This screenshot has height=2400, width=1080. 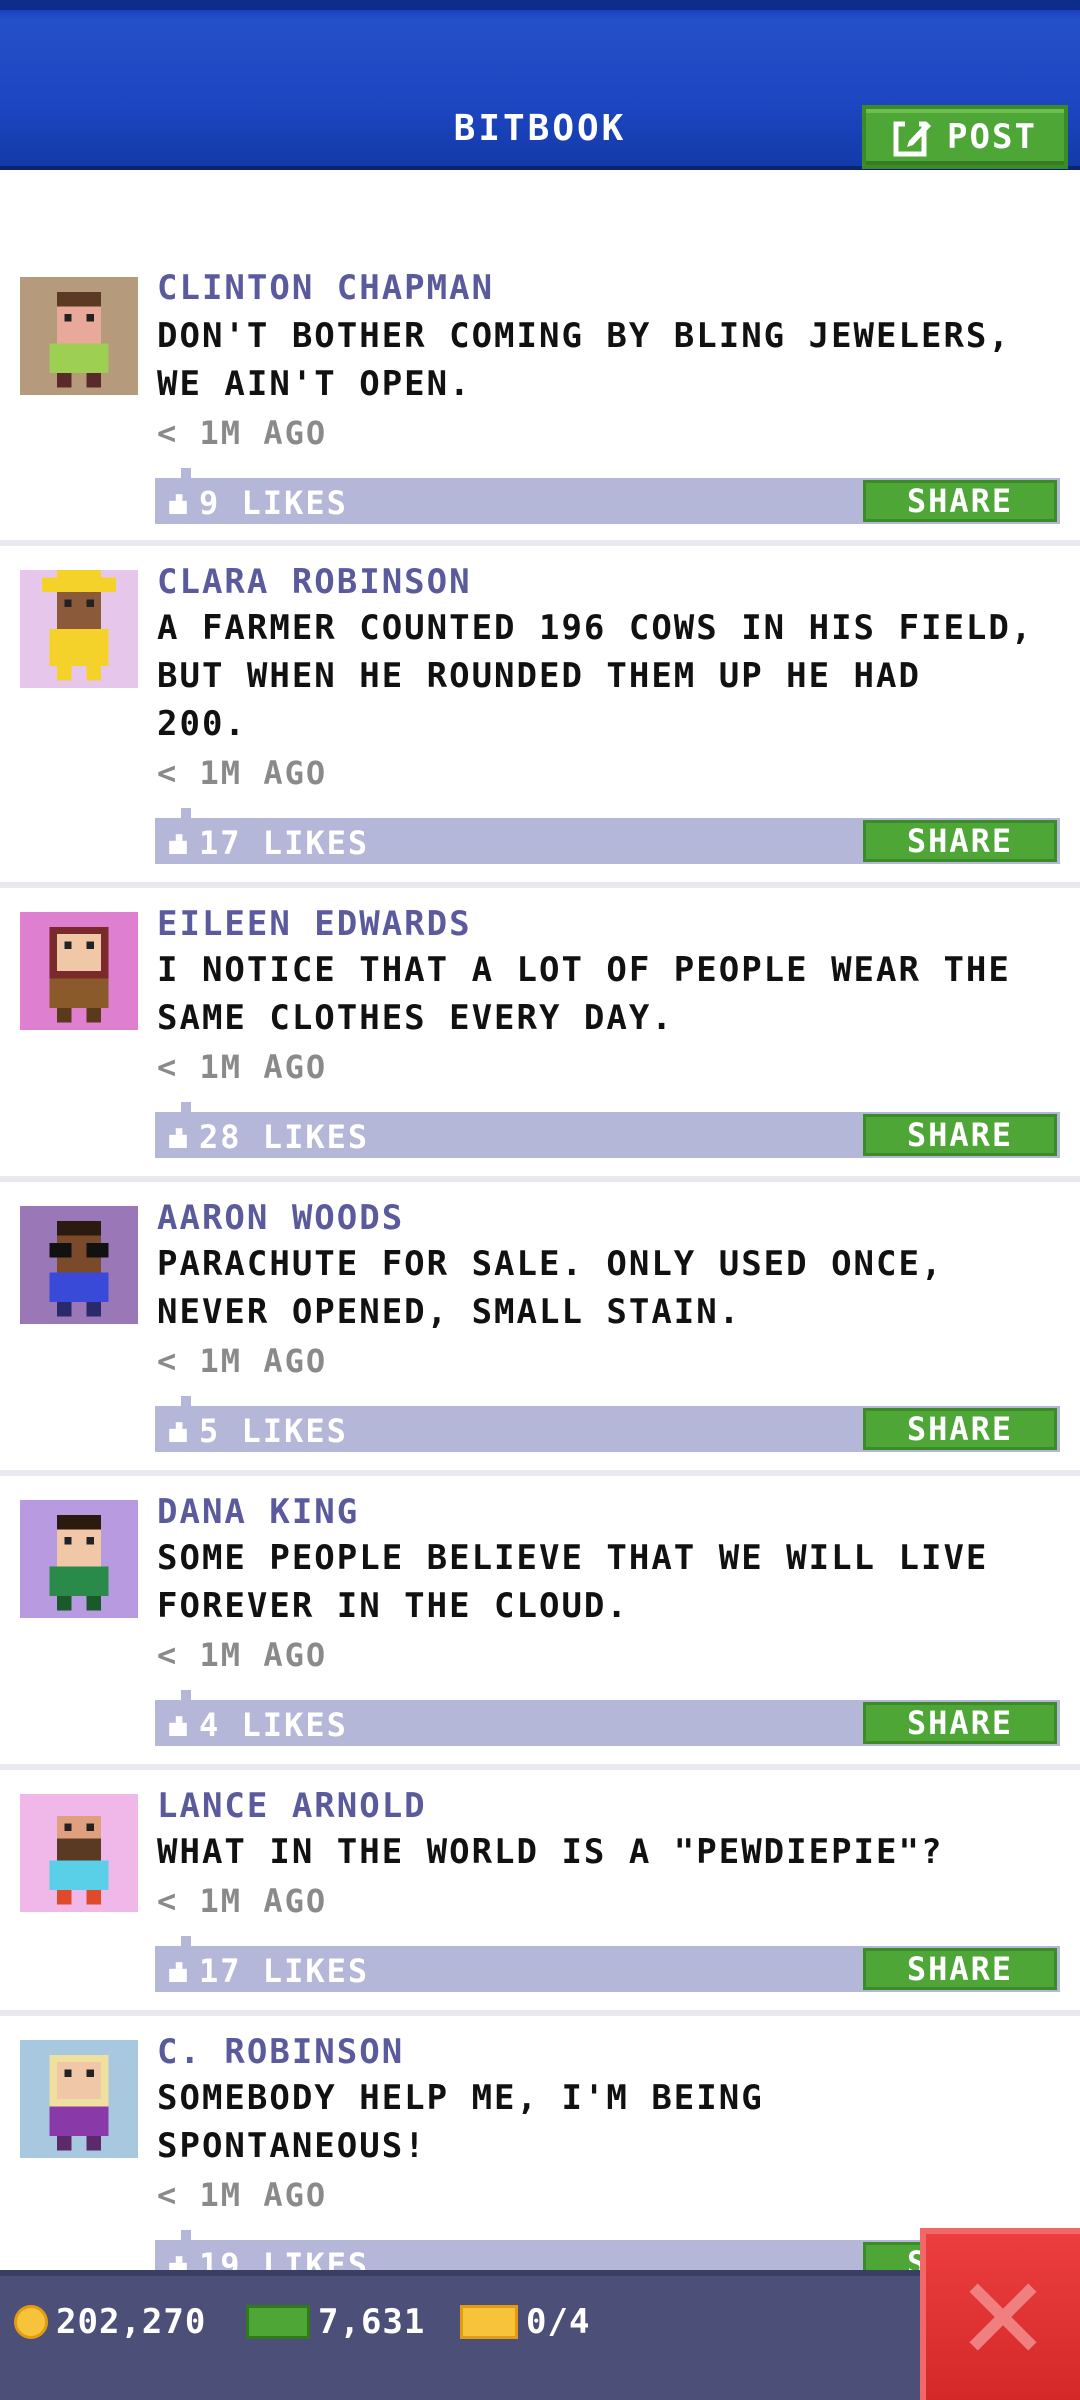 I want to click on like-button: 9 LIKES, so click(x=257, y=503).